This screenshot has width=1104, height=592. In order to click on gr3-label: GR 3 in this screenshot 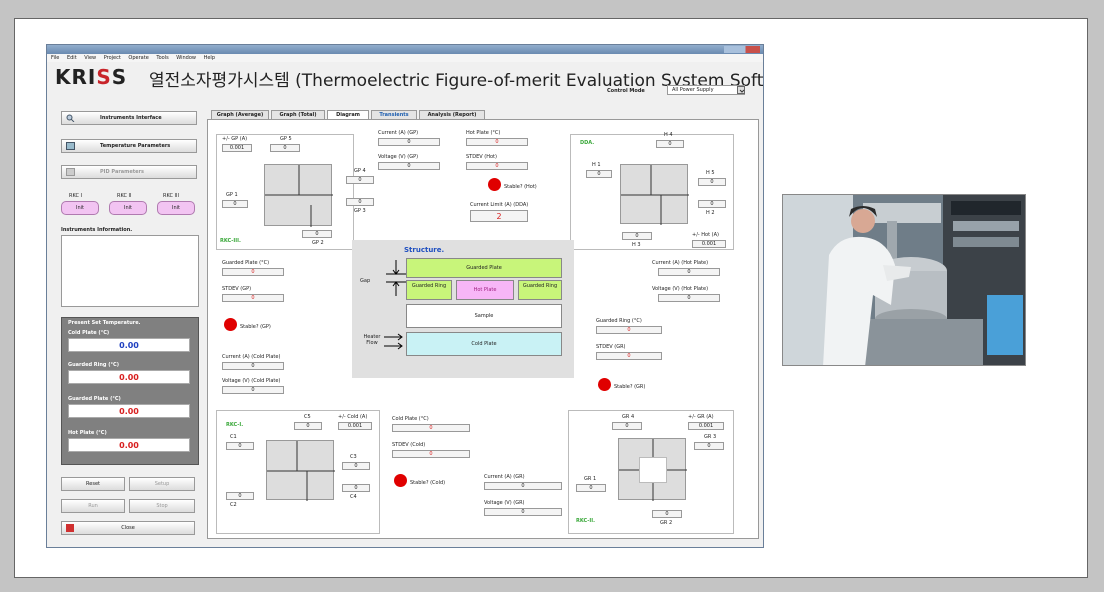, I will do `click(710, 437)`.